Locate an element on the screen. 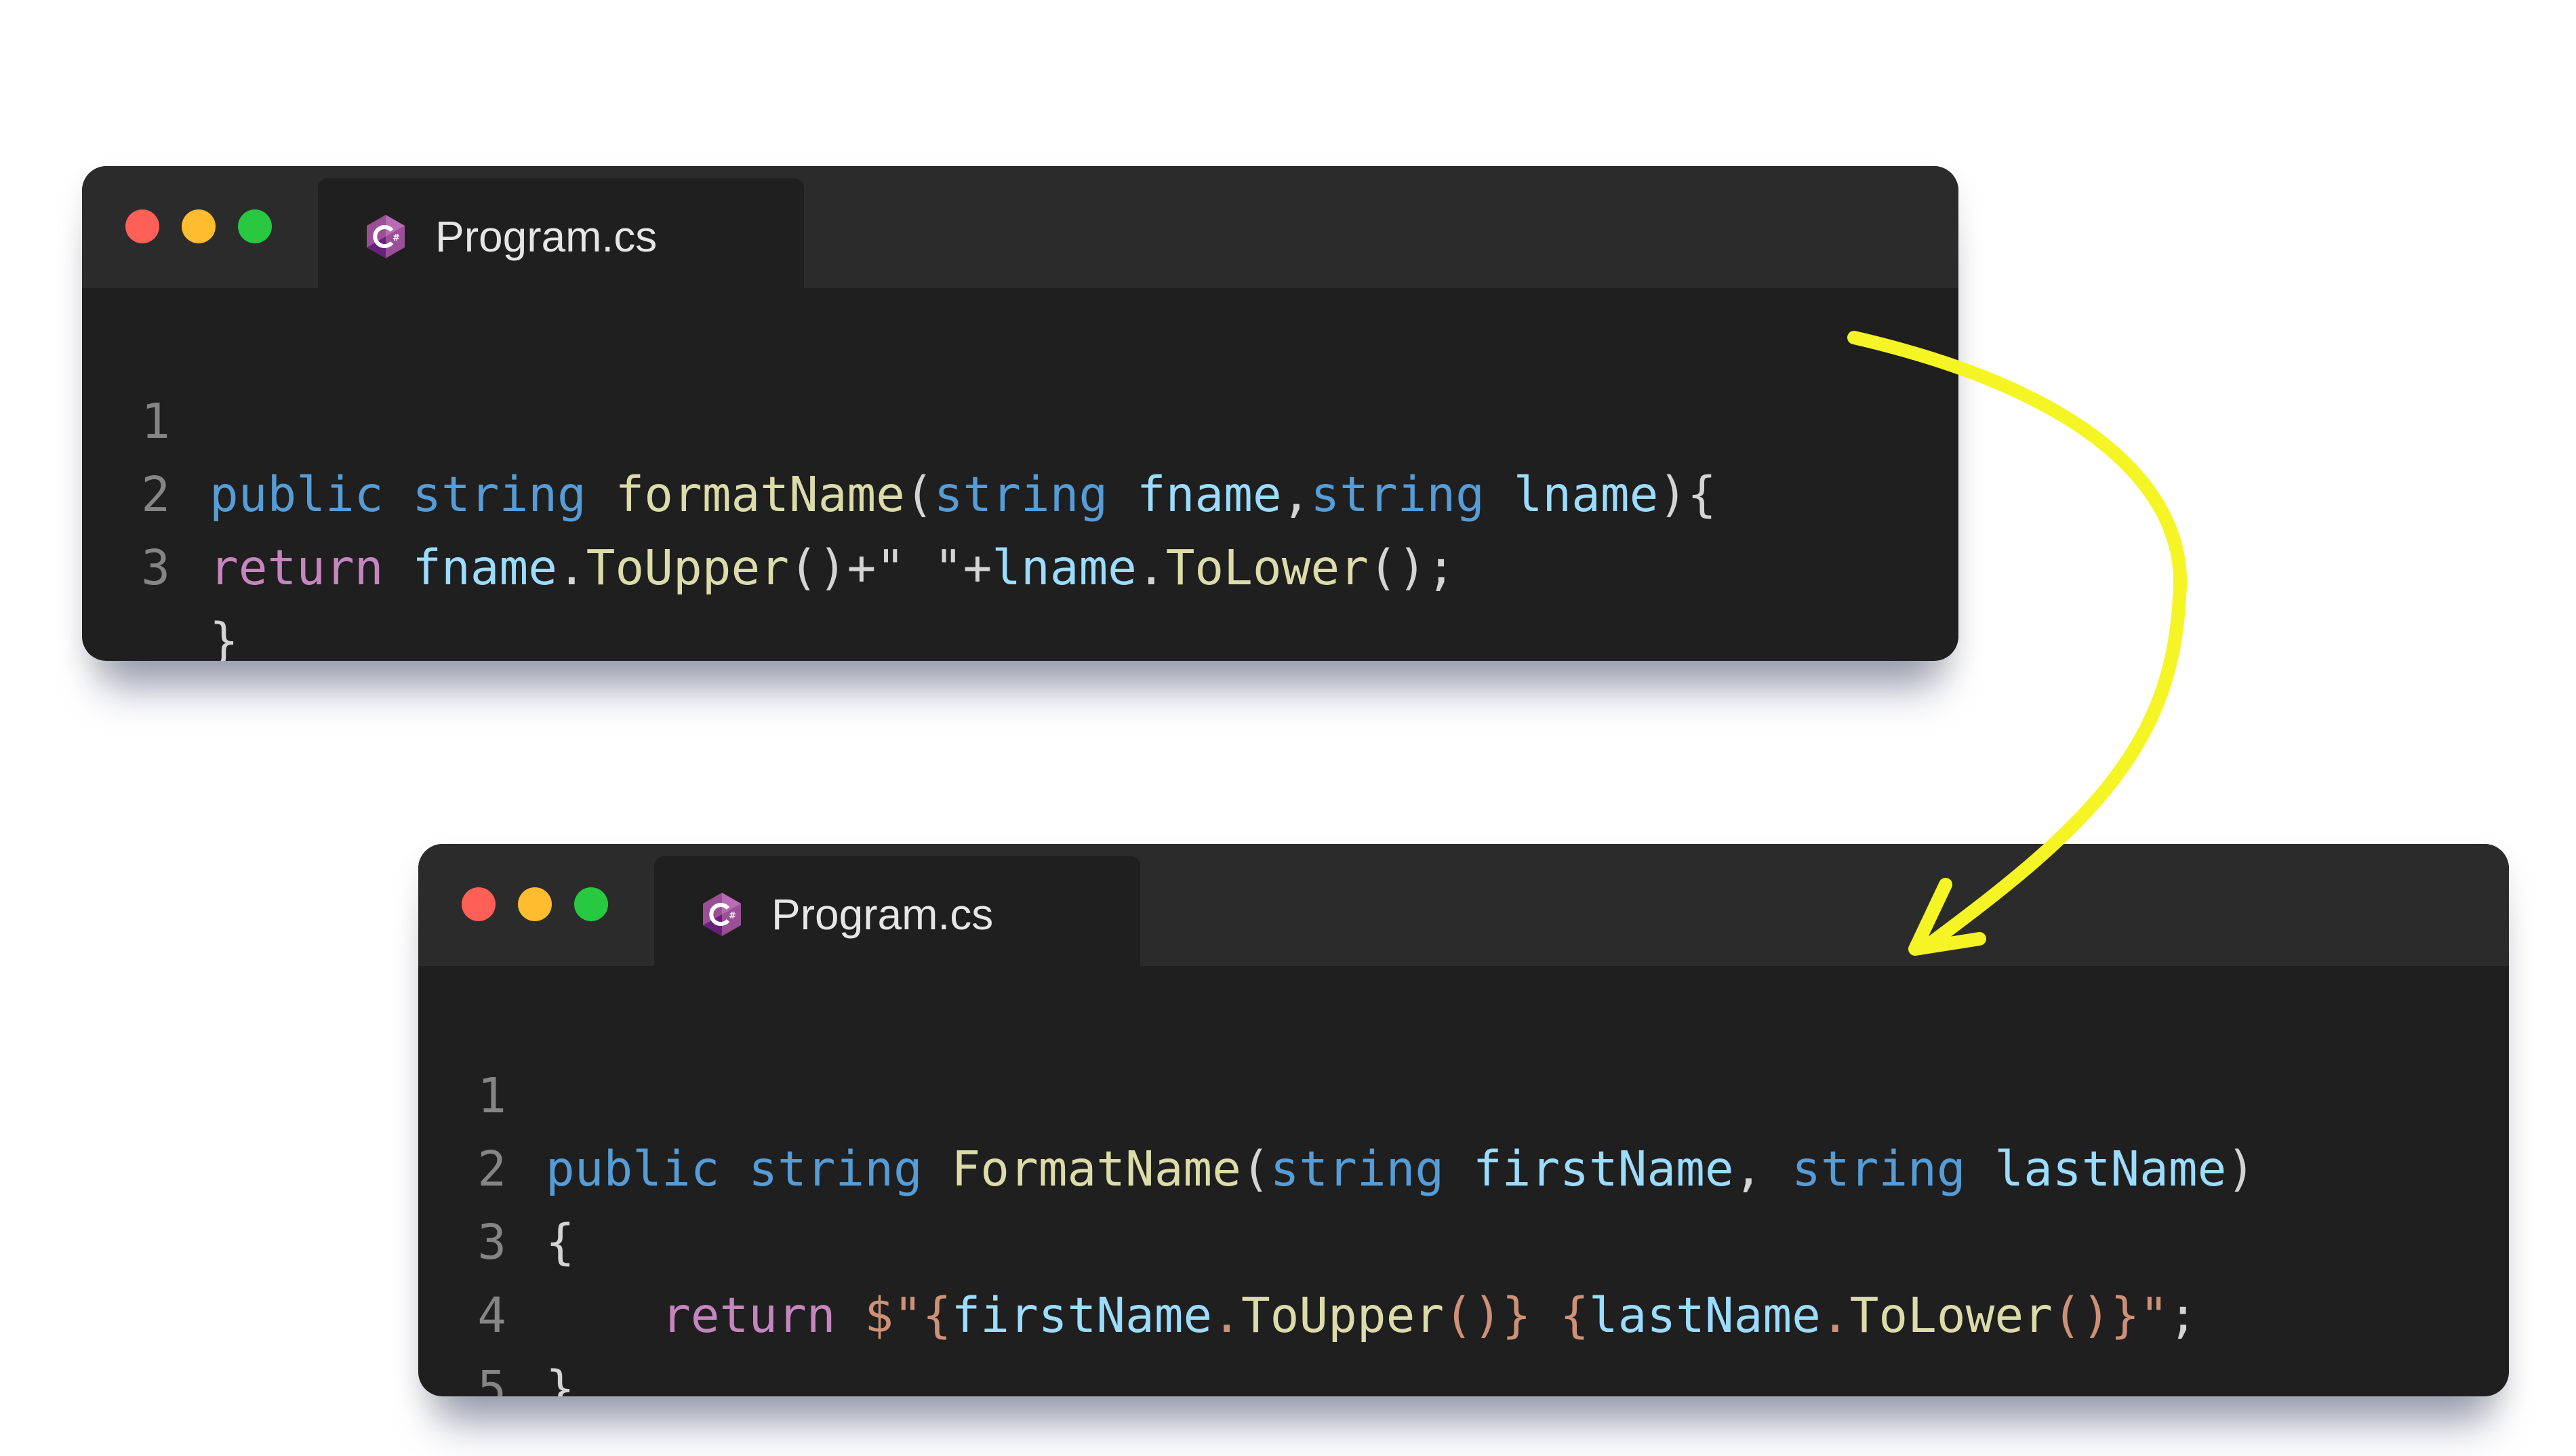 This screenshot has height=1456, width=2576. line-text: } is located at coordinates (224, 637).